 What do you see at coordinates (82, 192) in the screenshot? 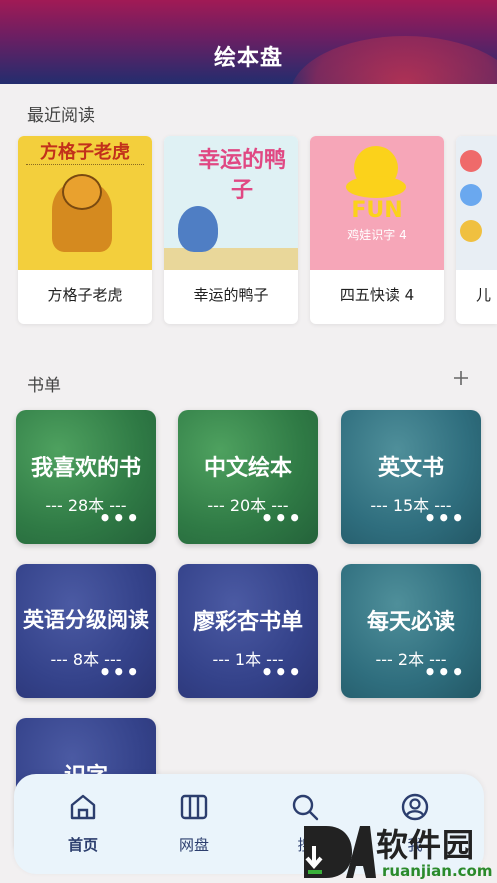
I see `tiger-face` at bounding box center [82, 192].